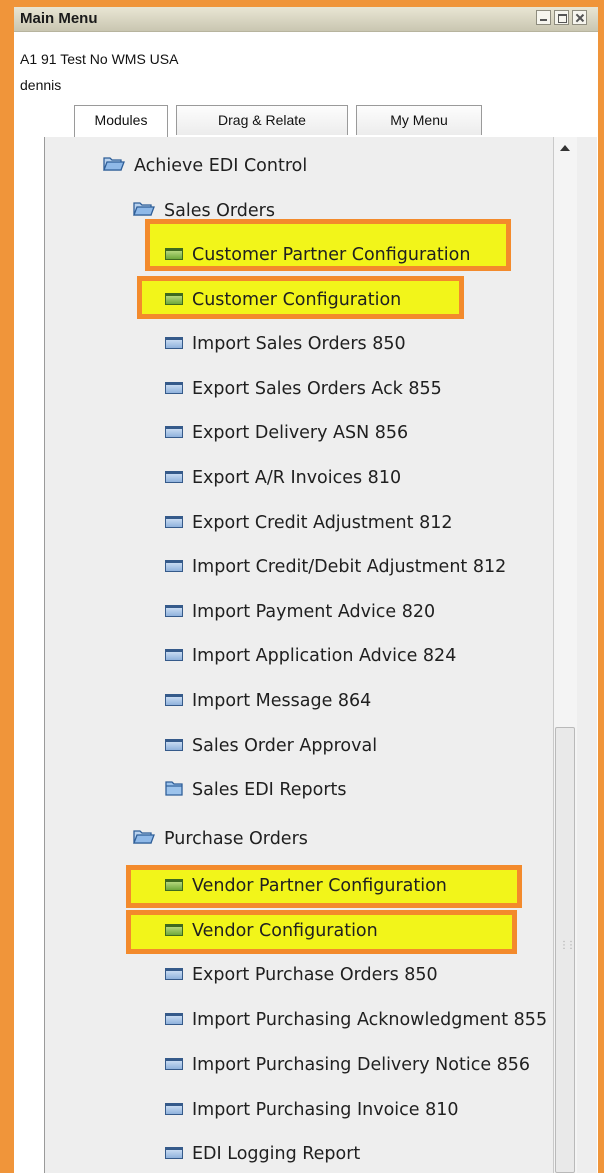 This screenshot has width=604, height=1173. I want to click on tree-item-label: Import Application Advice 824, so click(324, 656).